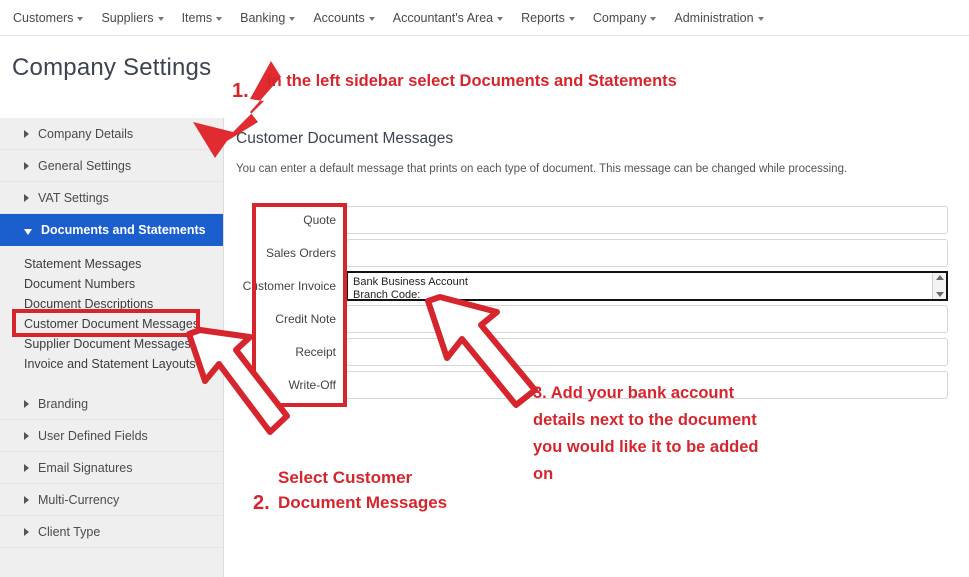  Describe the element at coordinates (263, 17) in the screenshot. I see `menu-item-label: Banking` at that location.